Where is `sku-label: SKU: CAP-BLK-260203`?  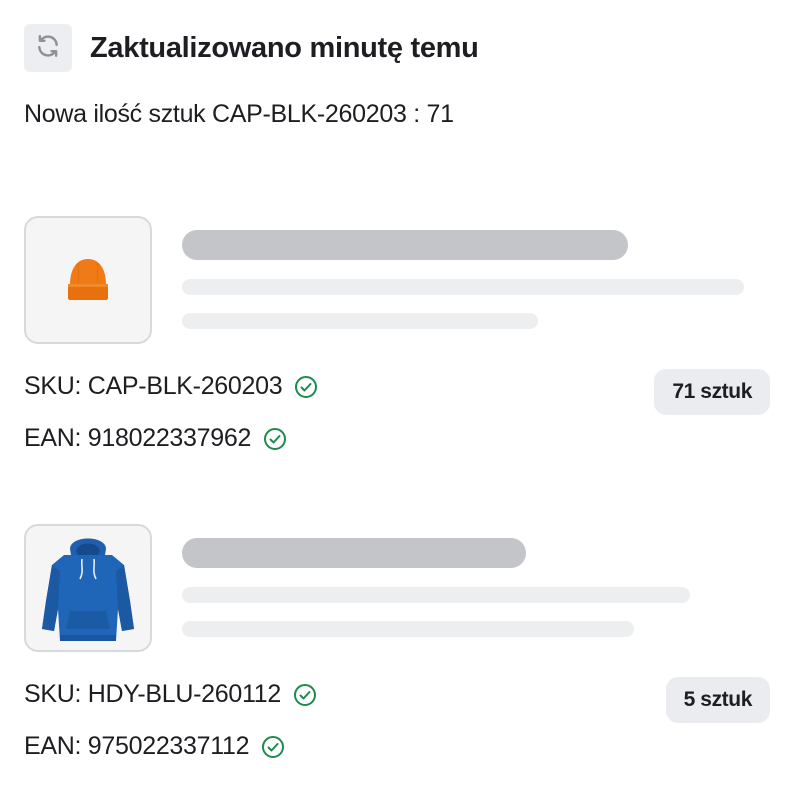 sku-label: SKU: CAP-BLK-260203 is located at coordinates (153, 386).